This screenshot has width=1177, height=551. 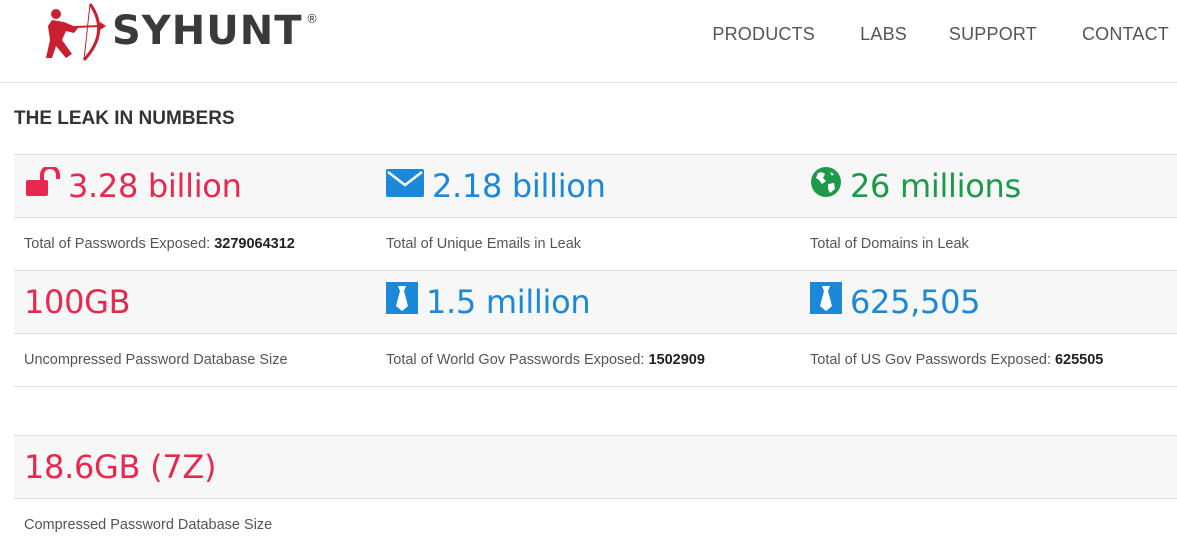 I want to click on world-gov-label: Total of World Gov Passwords Exposed:, so click(x=515, y=360).